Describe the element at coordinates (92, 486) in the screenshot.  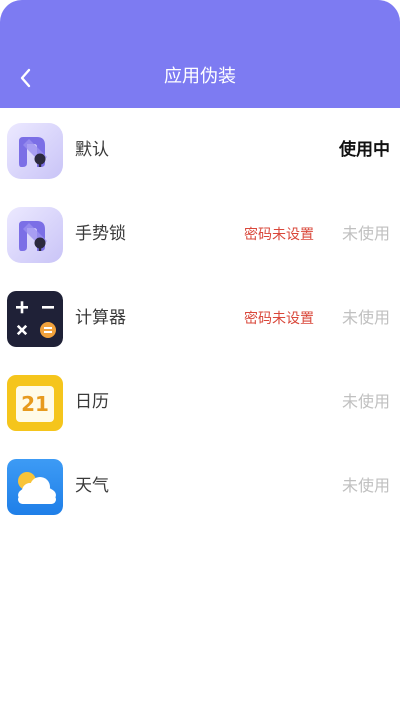
I see `app-name: 天气` at that location.